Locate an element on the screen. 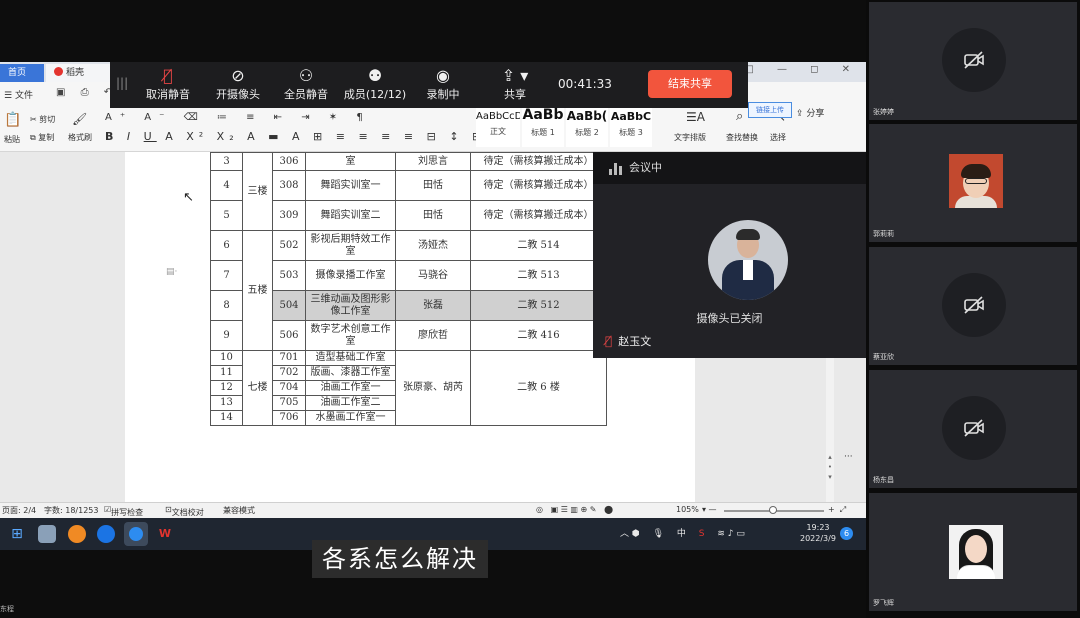  camera-on-button: ⊘ 开摄像头 is located at coordinates (238, 86).